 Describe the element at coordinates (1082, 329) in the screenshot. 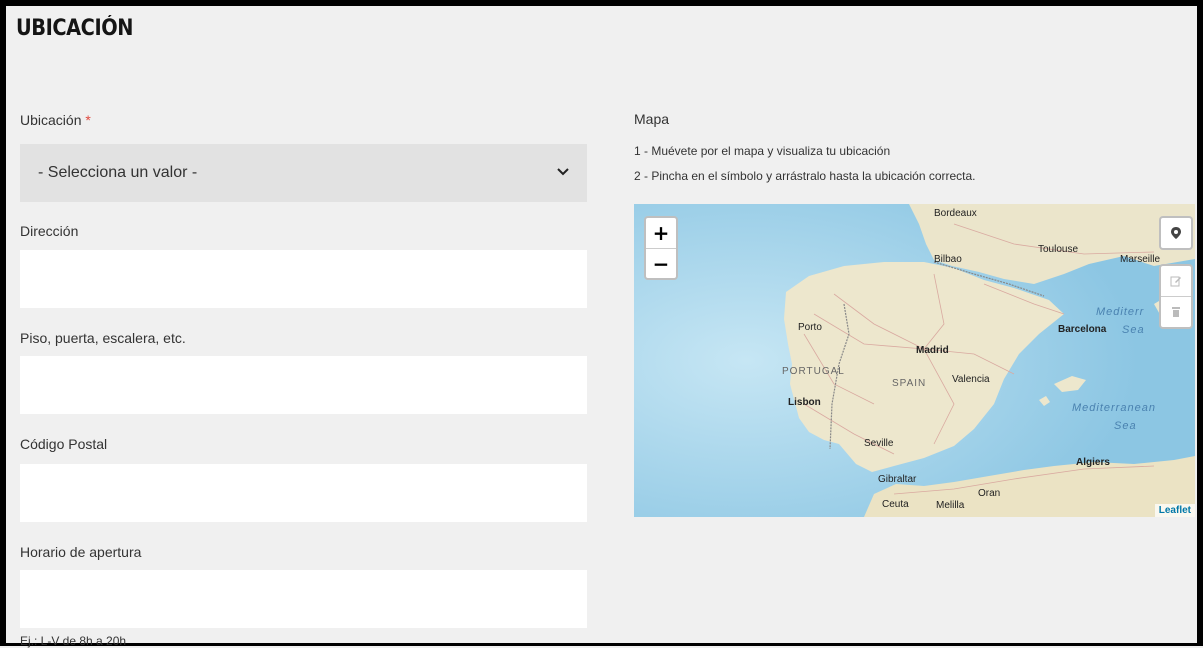

I see `map-place-barcelona: Barcelona` at that location.